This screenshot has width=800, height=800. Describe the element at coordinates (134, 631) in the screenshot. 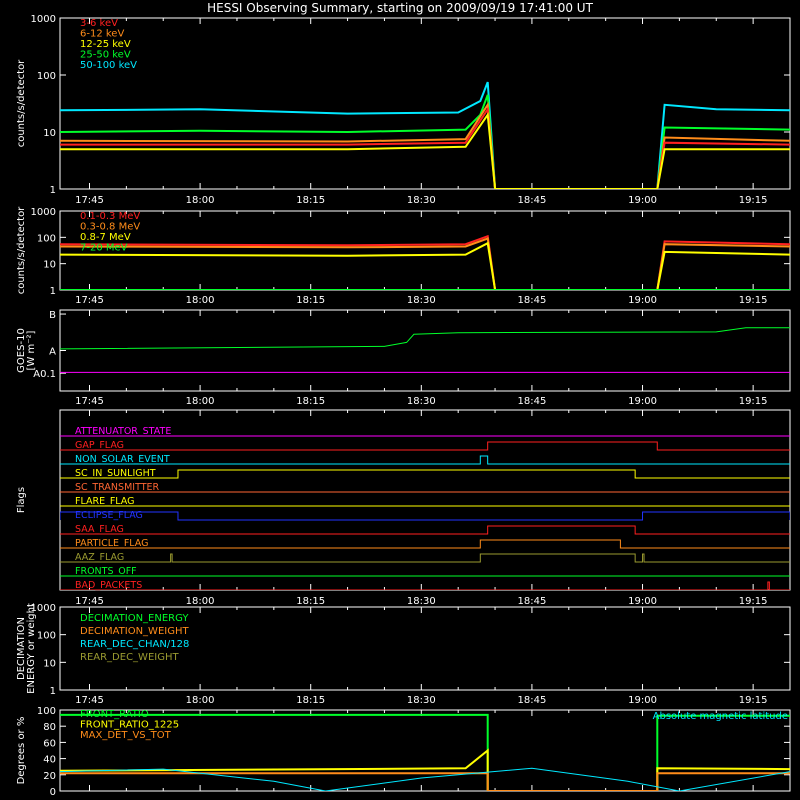

I see `legend-entry: DECIMATION_WEIGHT` at that location.